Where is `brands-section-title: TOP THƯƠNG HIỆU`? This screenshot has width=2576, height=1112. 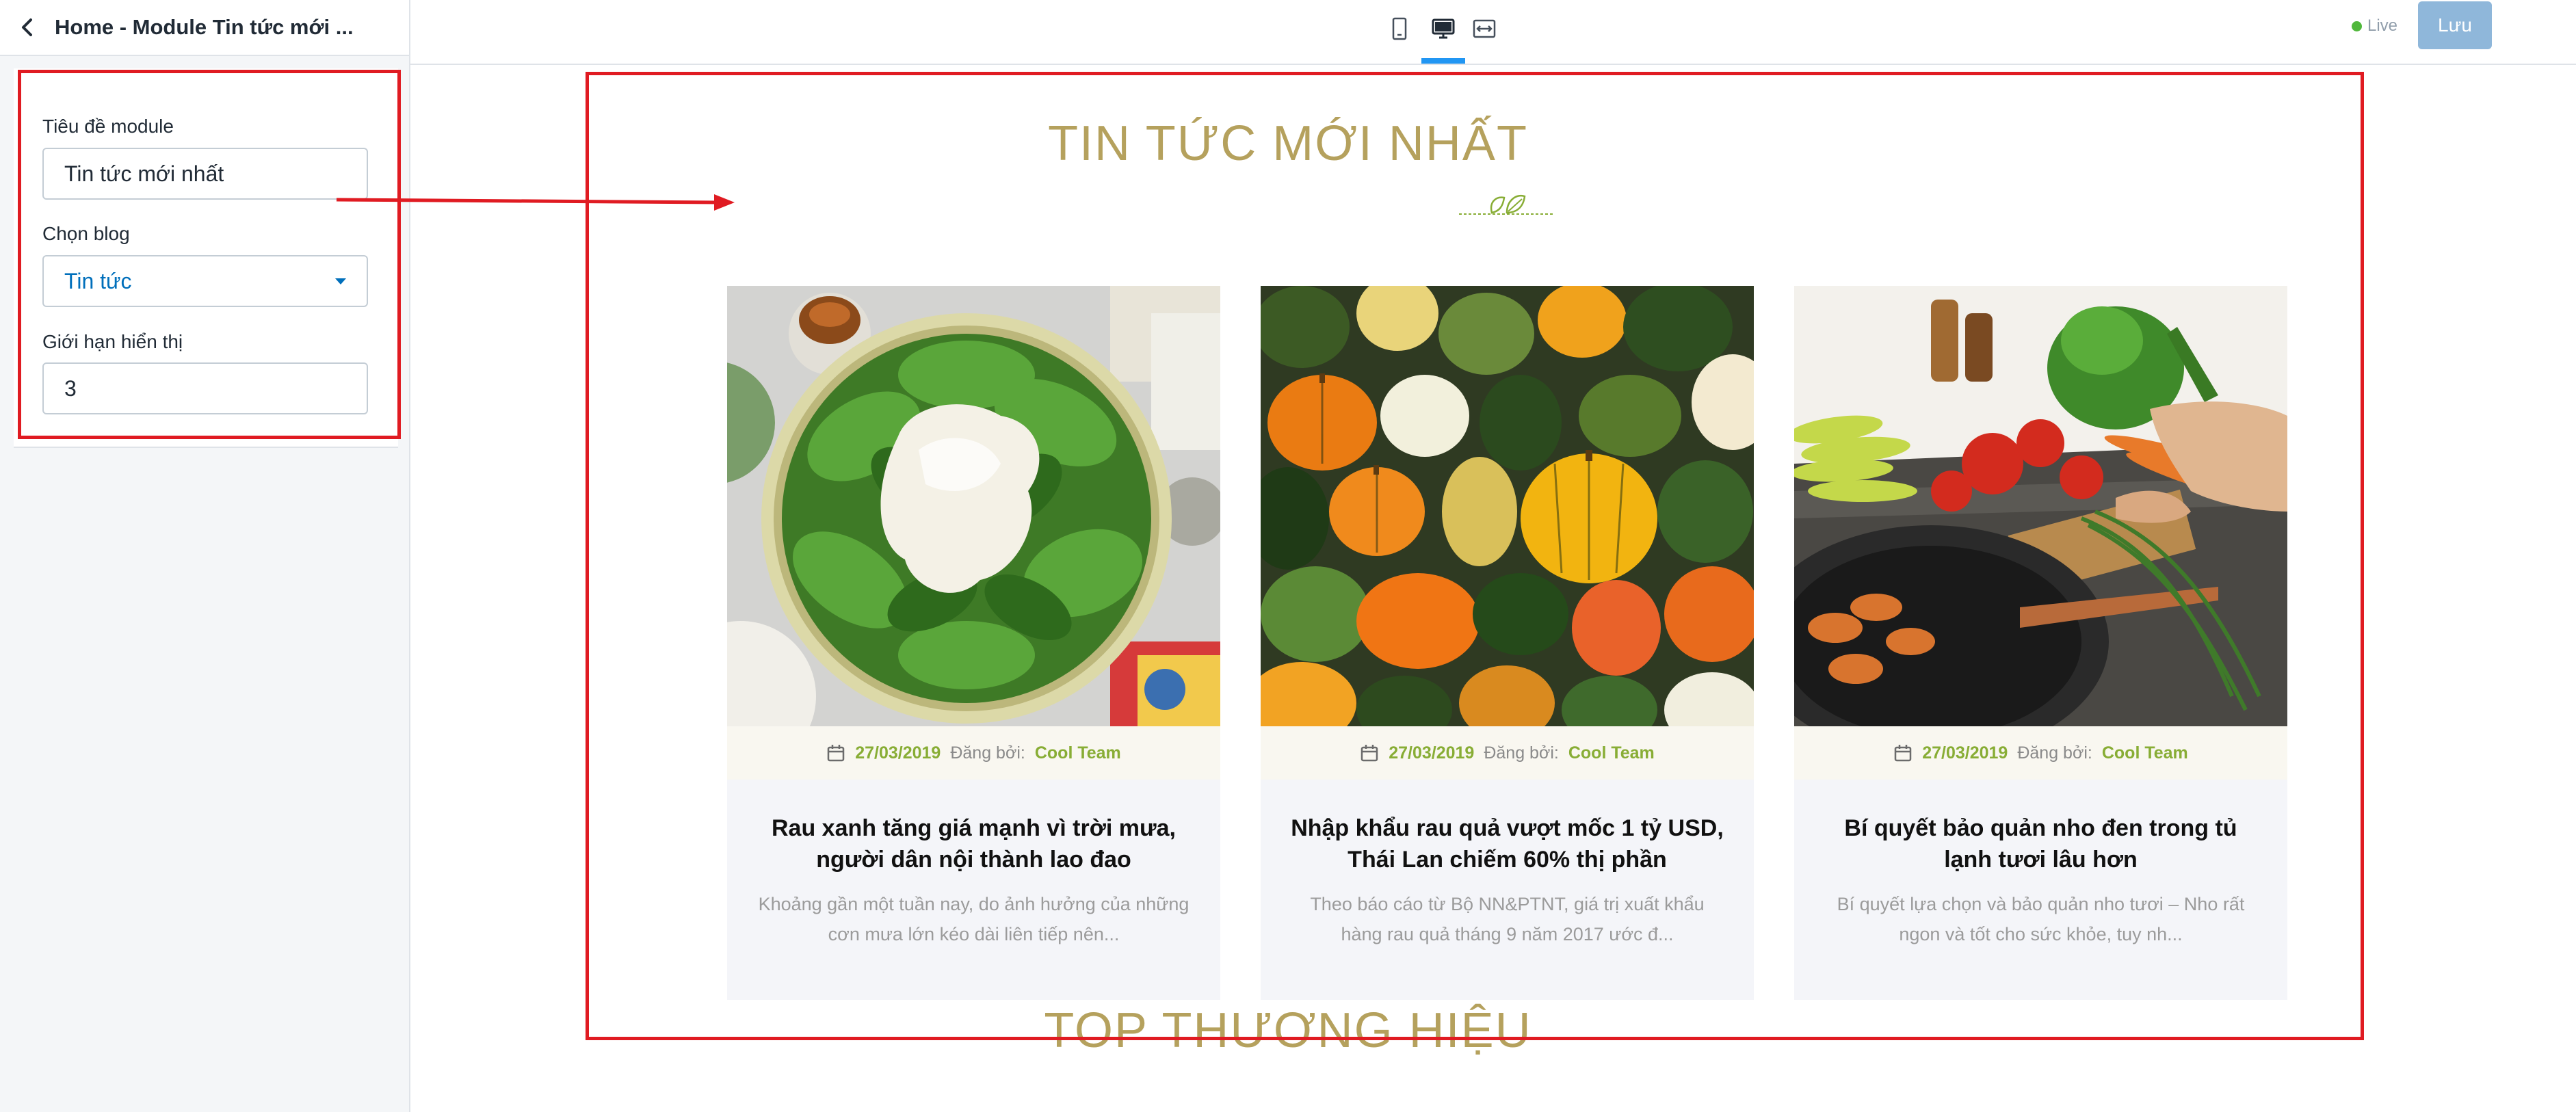
brands-section-title: TOP THƯƠNG HIỆU is located at coordinates (1288, 1030).